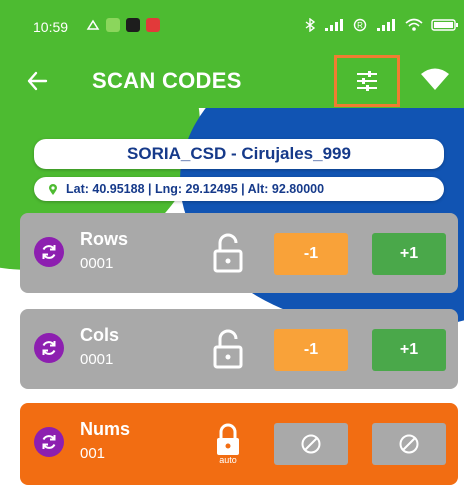 The width and height of the screenshot is (464, 496). What do you see at coordinates (104, 239) in the screenshot?
I see `rows-label: Rows` at bounding box center [104, 239].